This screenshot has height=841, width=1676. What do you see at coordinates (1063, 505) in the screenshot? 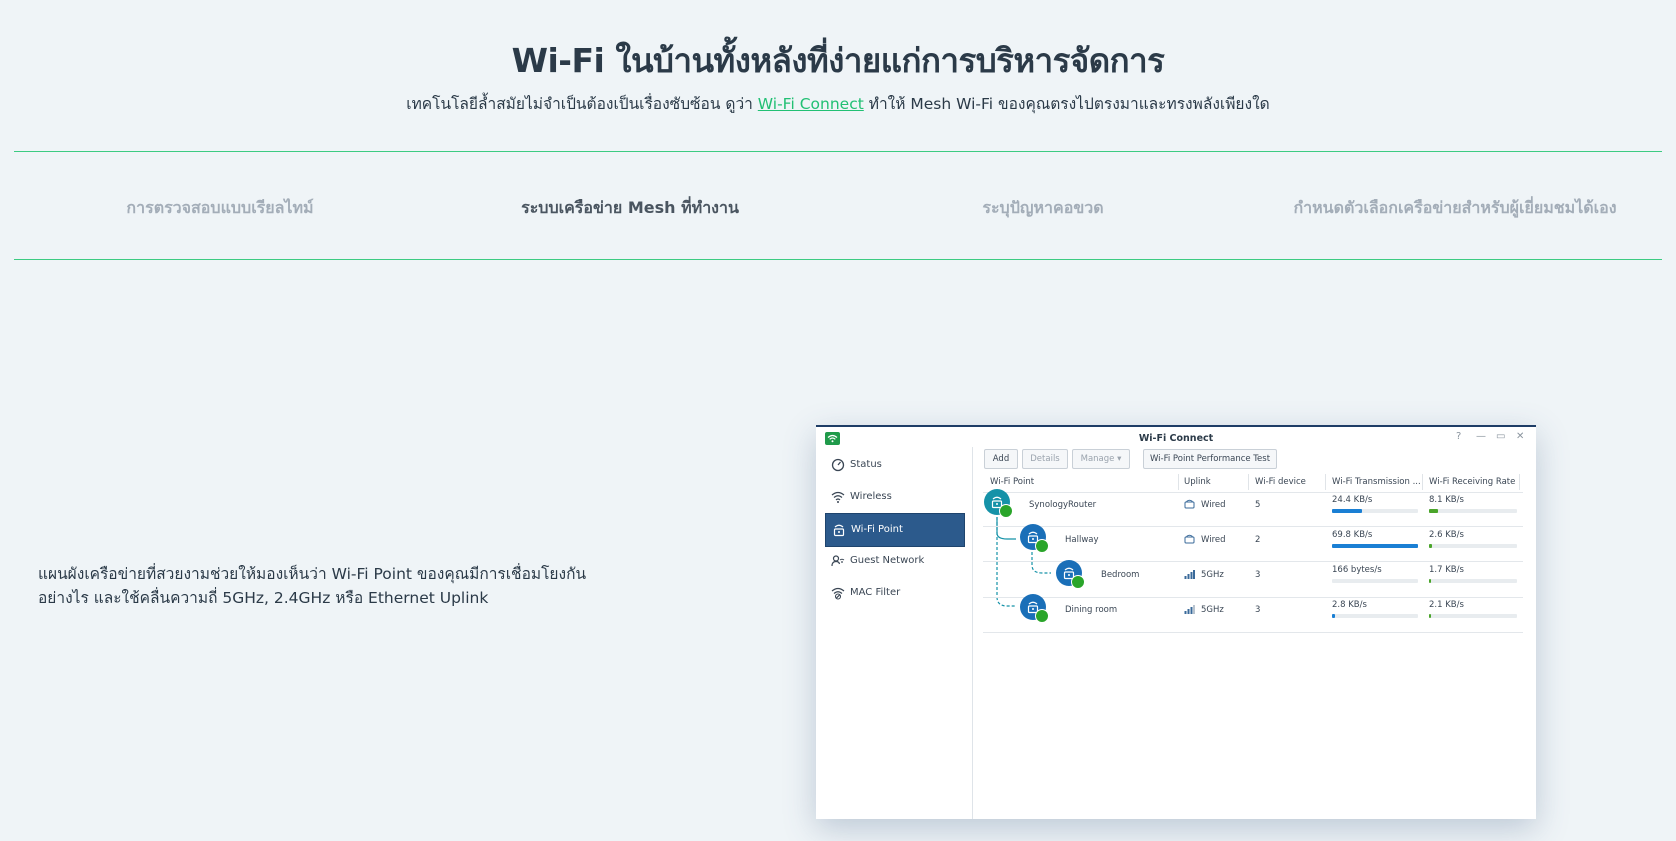
I see `wifi-point-name: SynologyRouter` at bounding box center [1063, 505].